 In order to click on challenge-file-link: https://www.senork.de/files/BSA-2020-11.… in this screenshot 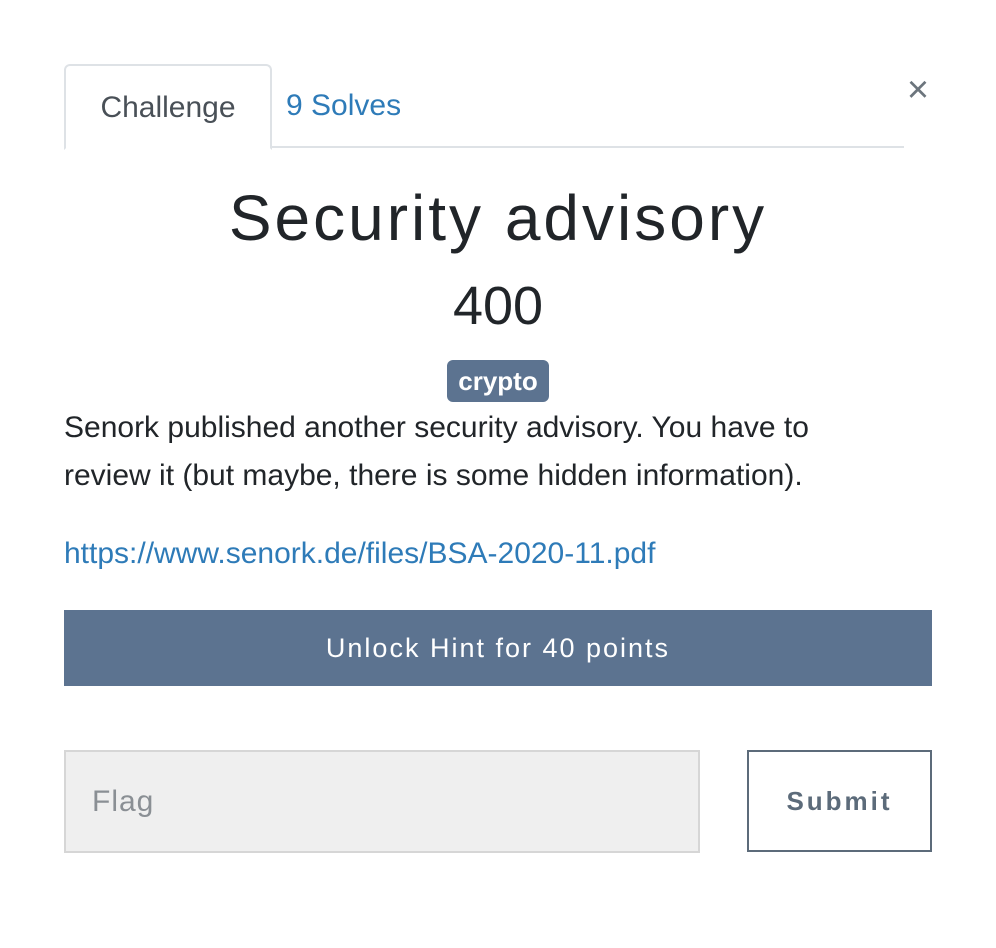, I will do `click(359, 554)`.